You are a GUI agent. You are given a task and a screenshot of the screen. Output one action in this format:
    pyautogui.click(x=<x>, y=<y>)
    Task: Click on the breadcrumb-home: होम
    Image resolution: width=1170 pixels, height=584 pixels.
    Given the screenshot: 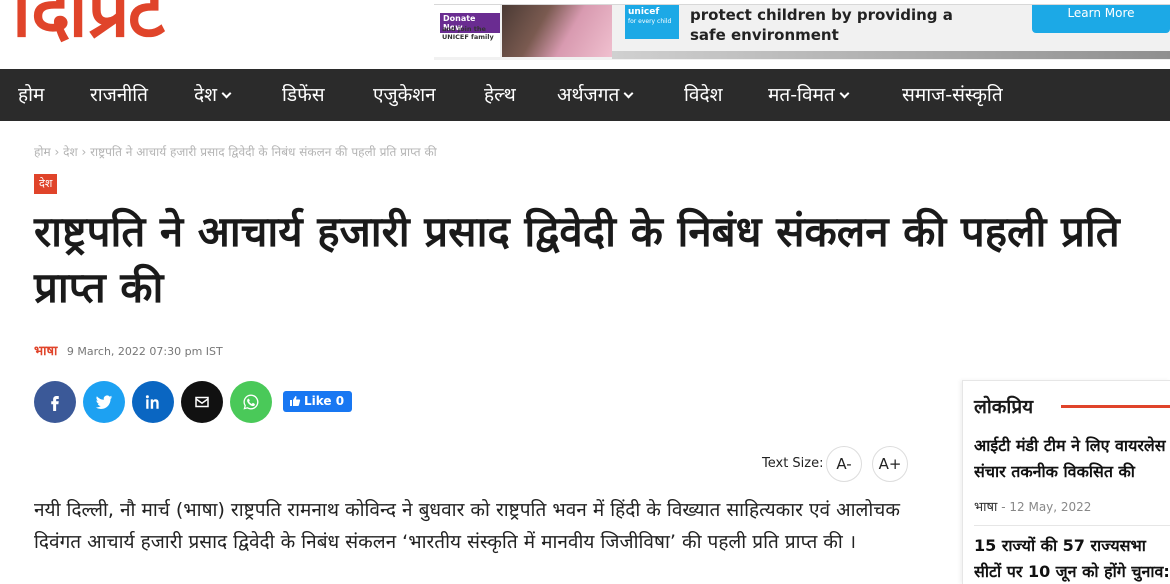 What is the action you would take?
    pyautogui.click(x=42, y=152)
    